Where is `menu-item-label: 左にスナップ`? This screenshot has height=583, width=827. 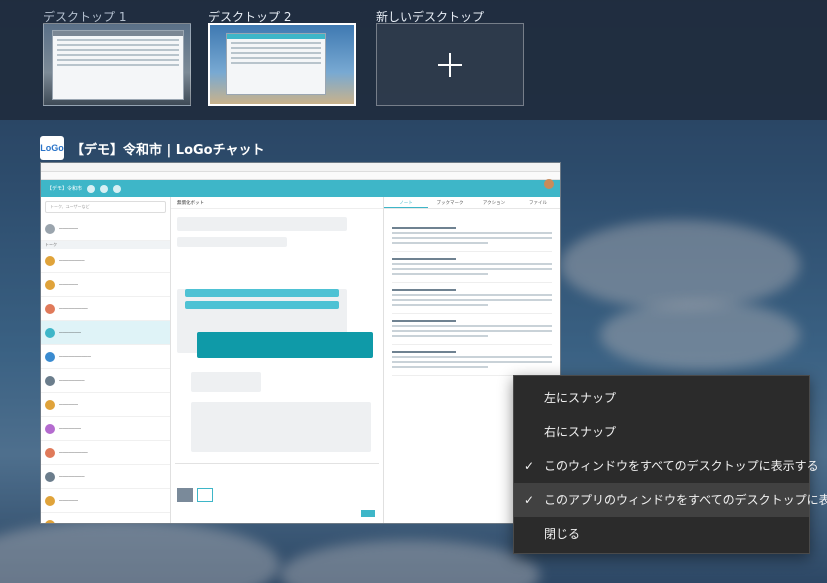
menu-item-label: 左にスナップ is located at coordinates (580, 398).